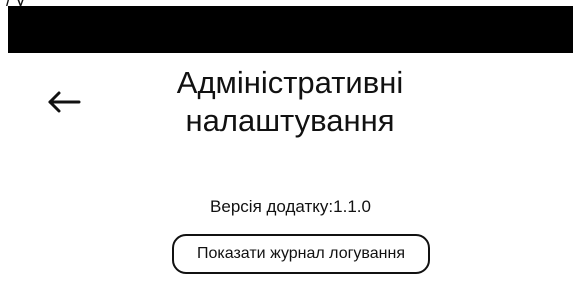 This screenshot has width=581, height=282. I want to click on page-title-line-2: налаштування, so click(290, 120).